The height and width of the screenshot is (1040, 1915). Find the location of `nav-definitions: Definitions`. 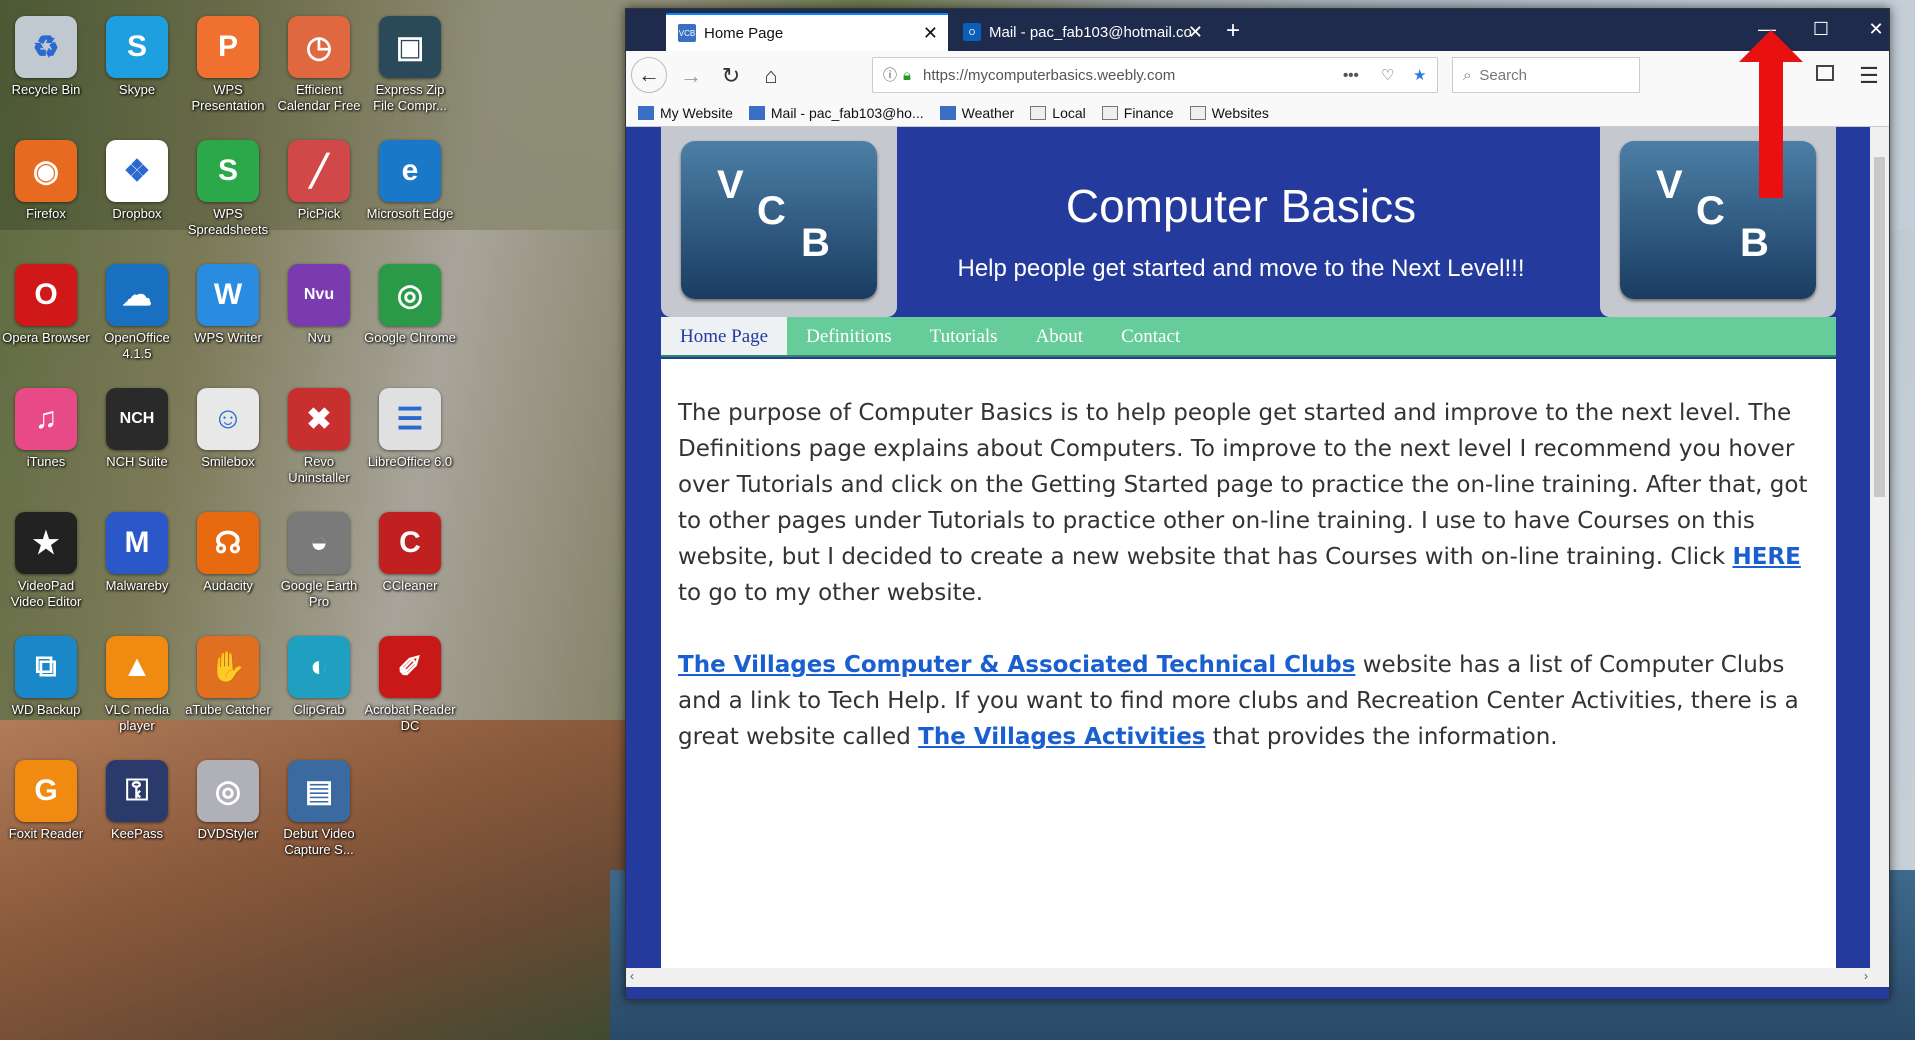

nav-definitions: Definitions is located at coordinates (849, 336).